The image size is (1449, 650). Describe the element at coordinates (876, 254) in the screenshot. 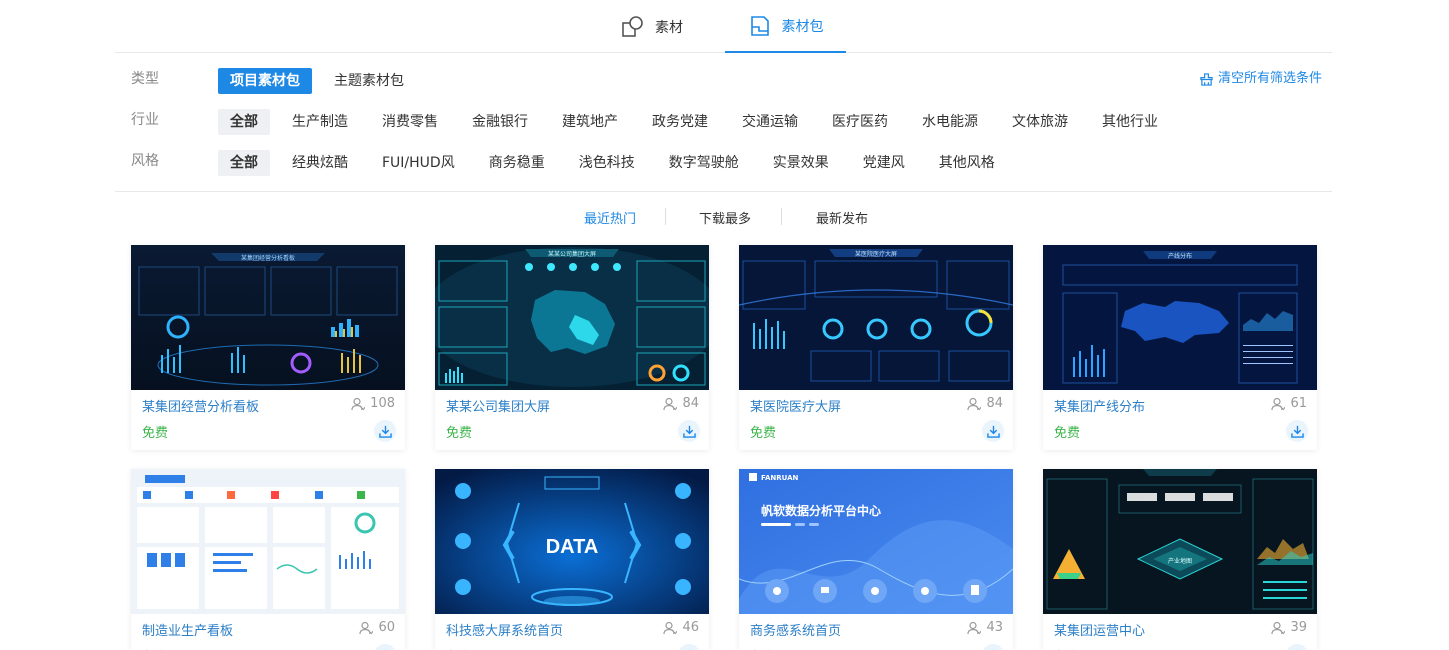

I see `thumb-title: 某医院医疗大屏` at that location.